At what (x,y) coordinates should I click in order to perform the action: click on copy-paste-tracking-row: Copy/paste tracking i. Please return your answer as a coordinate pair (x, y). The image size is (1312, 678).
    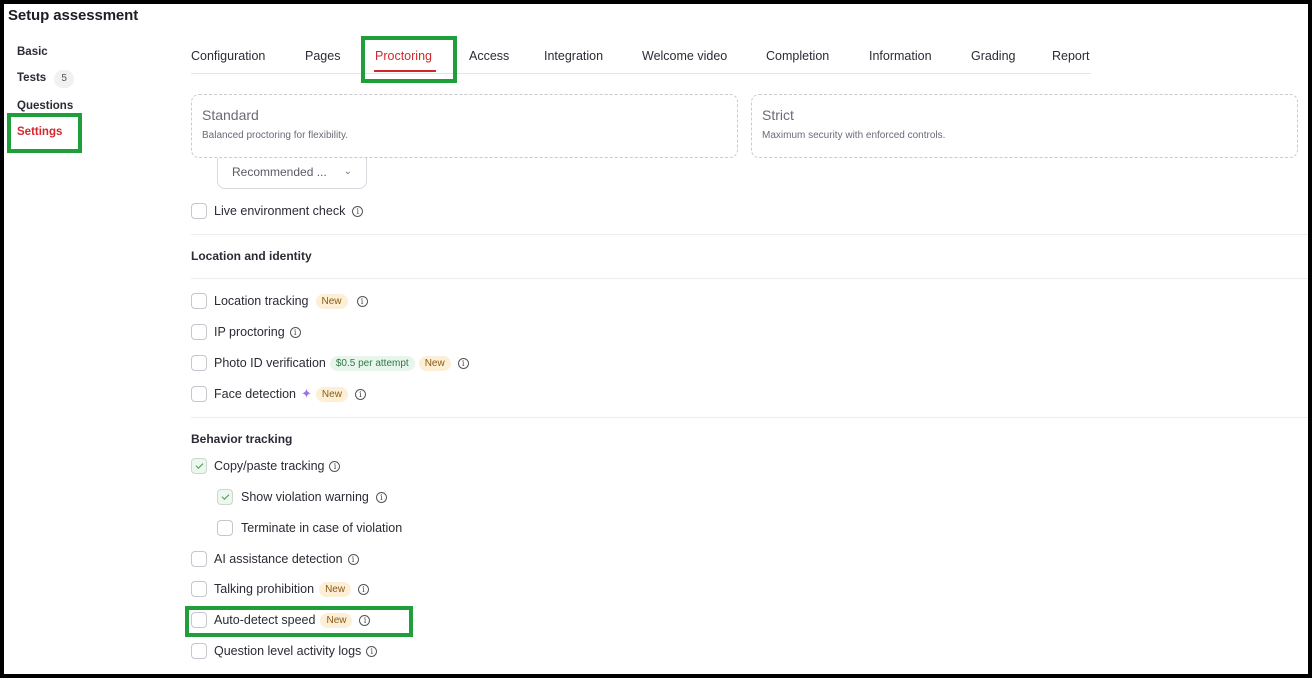
    Looking at the image, I should click on (266, 466).